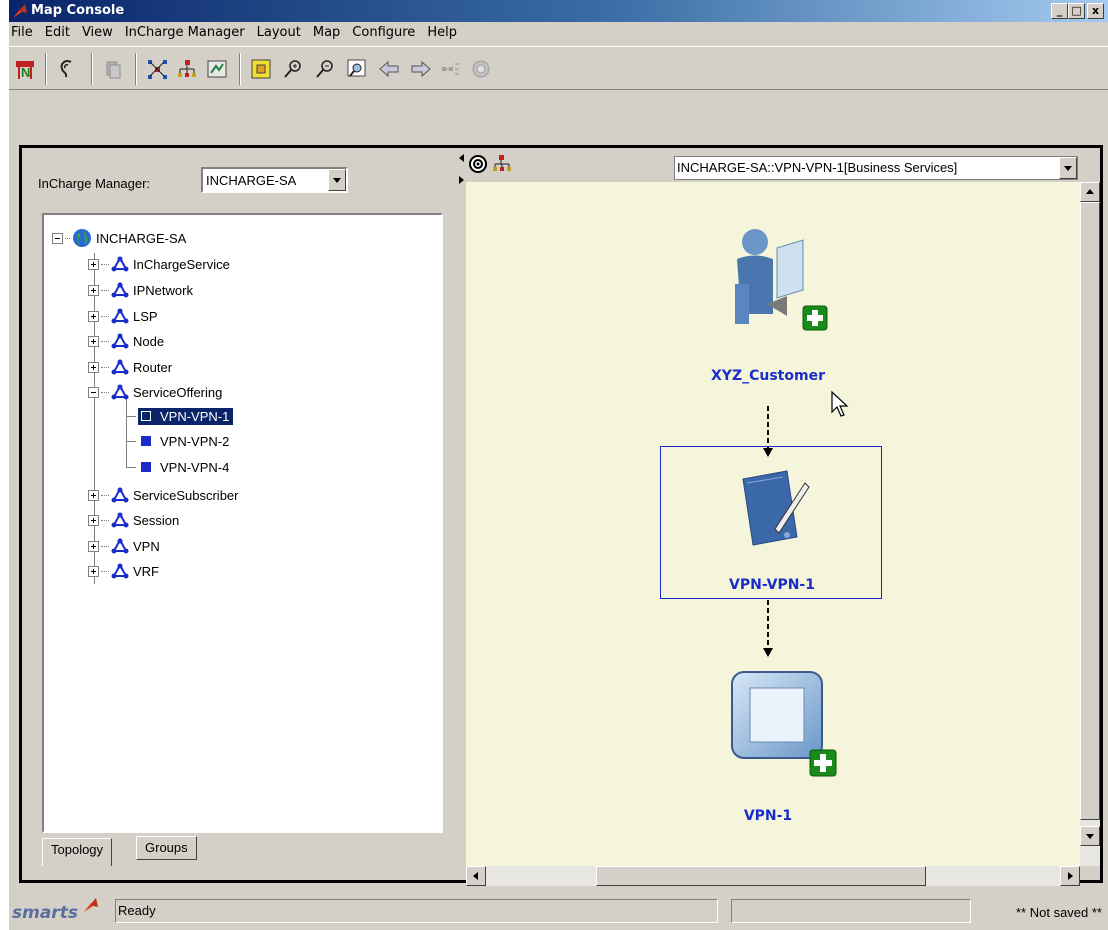  Describe the element at coordinates (476, 876) in the screenshot. I see `scroll-left-button` at that location.